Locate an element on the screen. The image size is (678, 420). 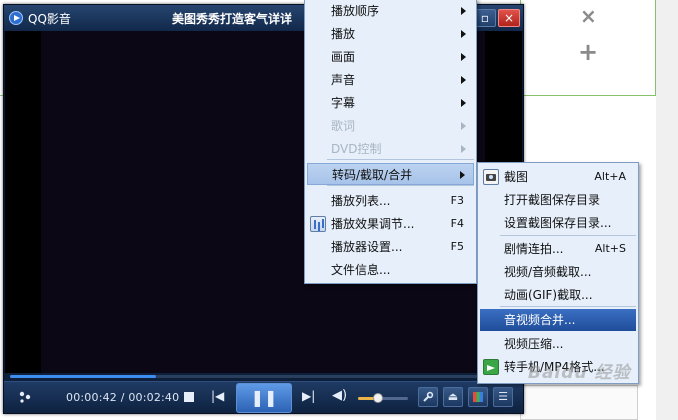
seek-track is located at coordinates (262, 376).